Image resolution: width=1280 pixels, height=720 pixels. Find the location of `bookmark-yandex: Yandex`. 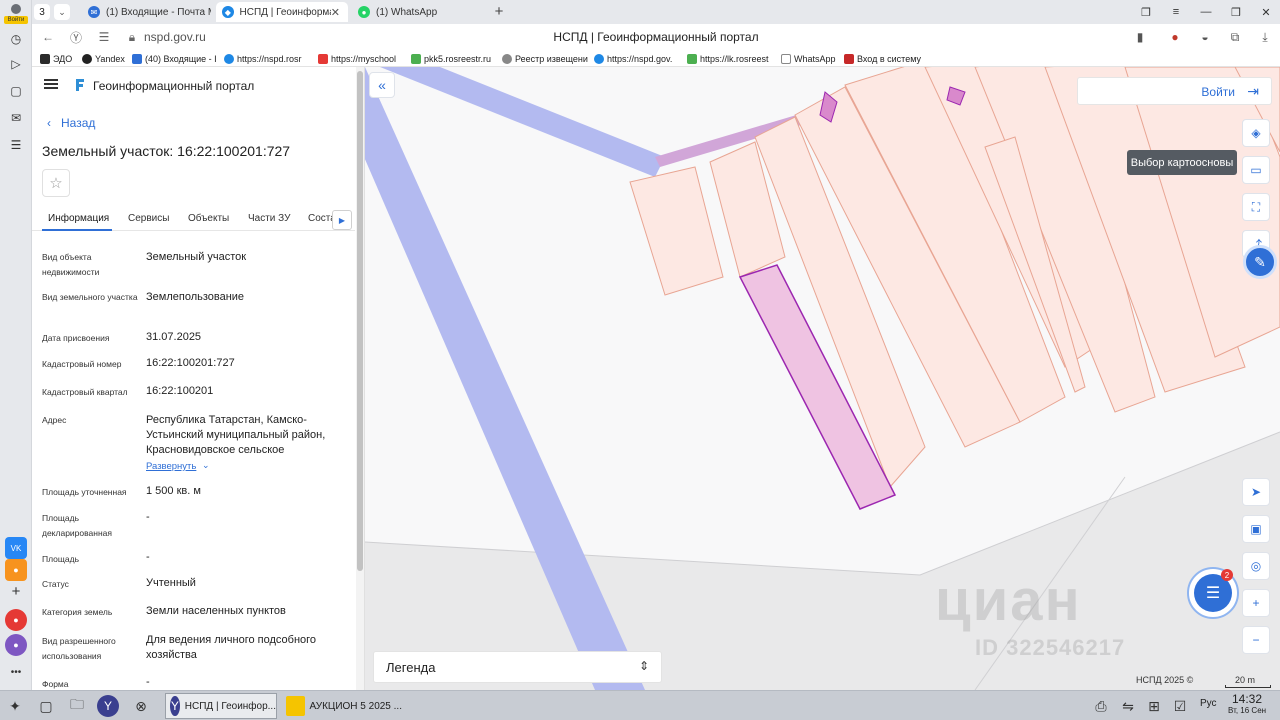

bookmark-yandex: Yandex is located at coordinates (106, 58).